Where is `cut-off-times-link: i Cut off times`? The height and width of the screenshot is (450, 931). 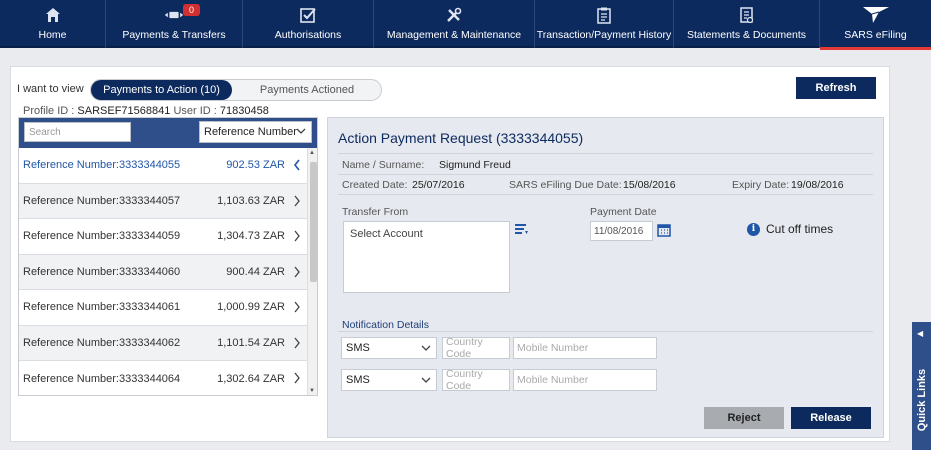
cut-off-times-link: i Cut off times is located at coordinates (790, 229).